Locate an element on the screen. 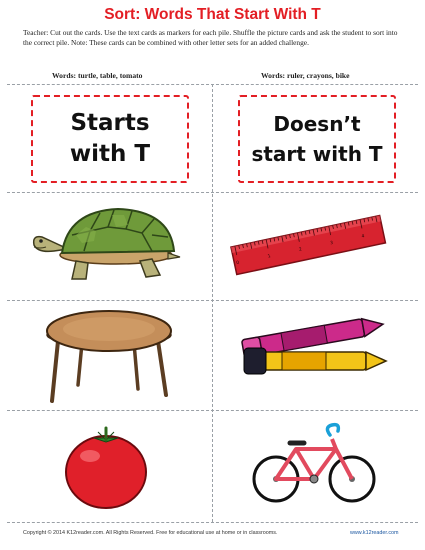 This screenshot has height=550, width=425. worksheet-title: Sort: Words That Start With T is located at coordinates (212, 14).